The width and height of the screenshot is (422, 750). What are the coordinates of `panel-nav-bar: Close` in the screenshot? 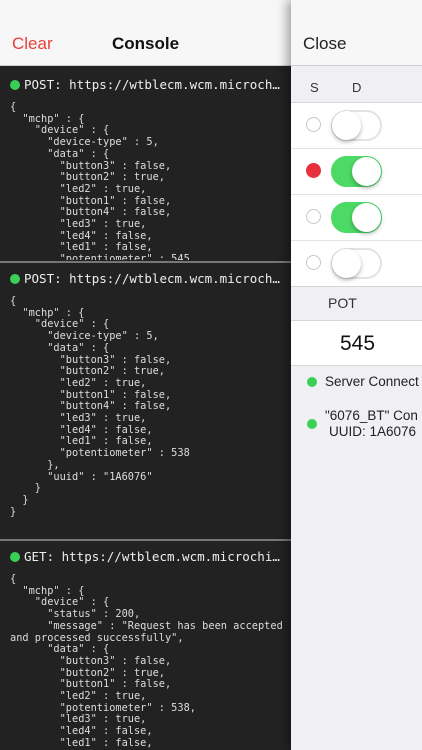 It's located at (356, 33).